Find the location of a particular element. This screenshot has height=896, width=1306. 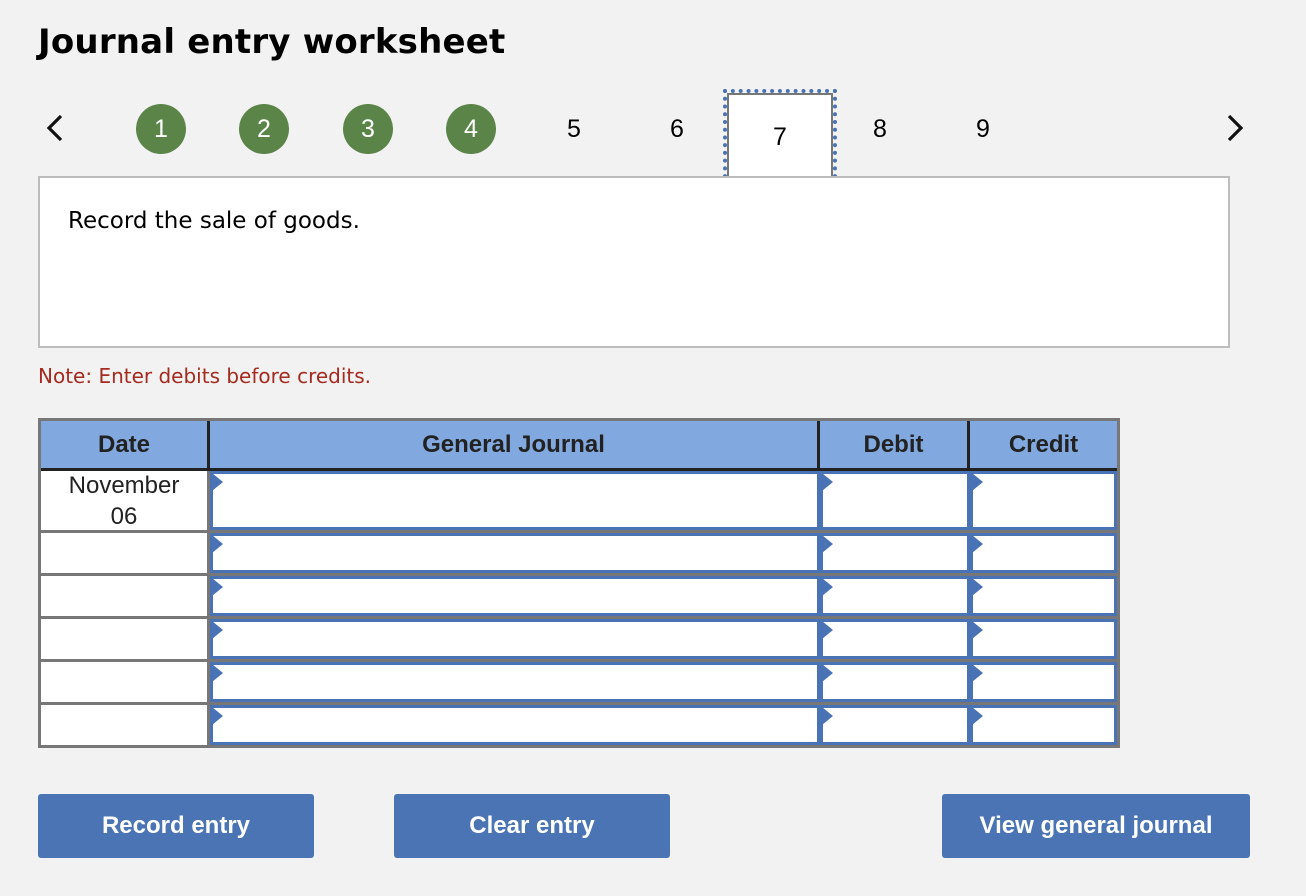

journal-row: November 06 is located at coordinates (579, 500).